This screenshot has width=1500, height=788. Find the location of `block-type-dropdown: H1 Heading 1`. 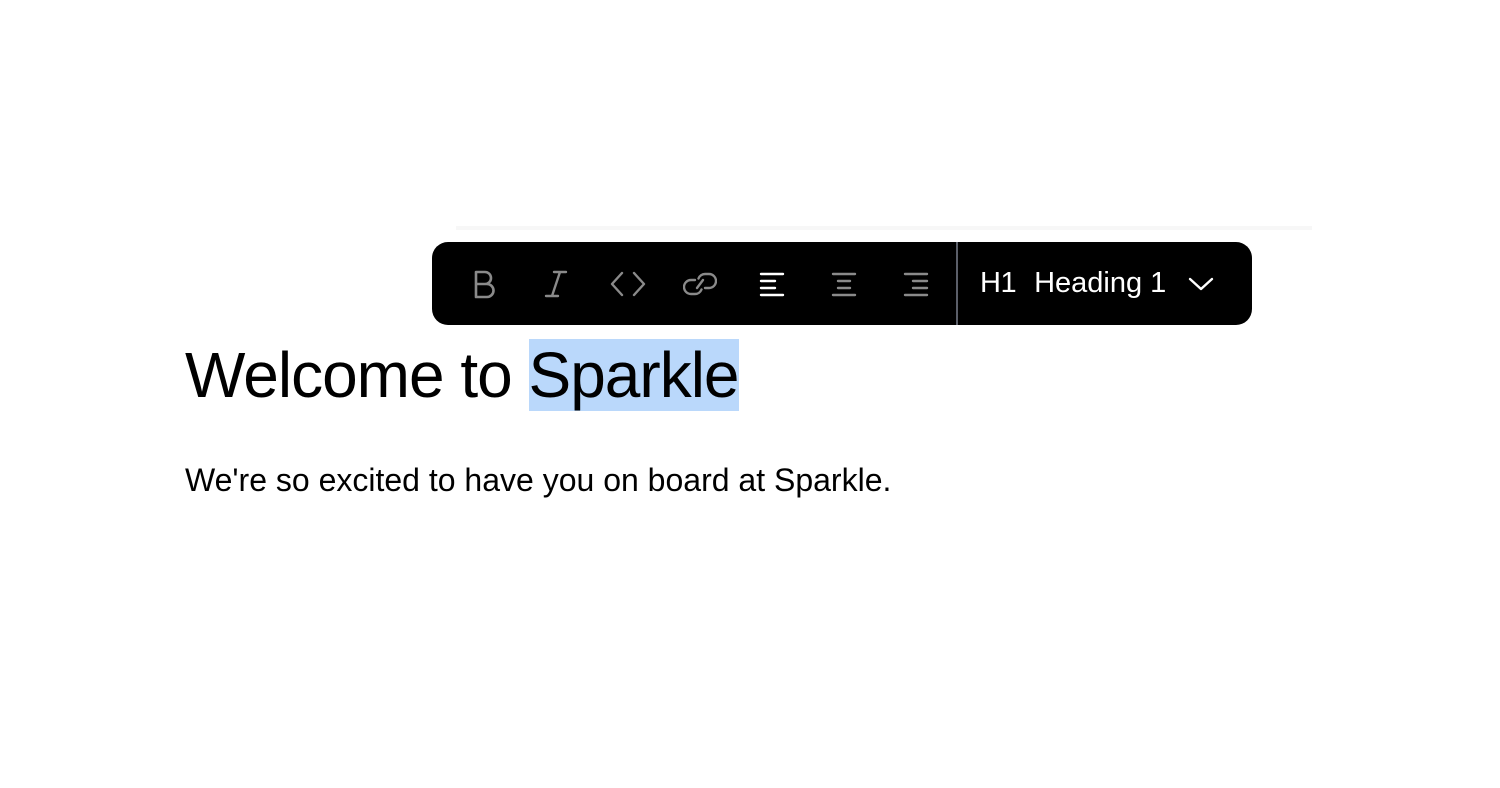

block-type-dropdown: H1 Heading 1 is located at coordinates (1086, 283).